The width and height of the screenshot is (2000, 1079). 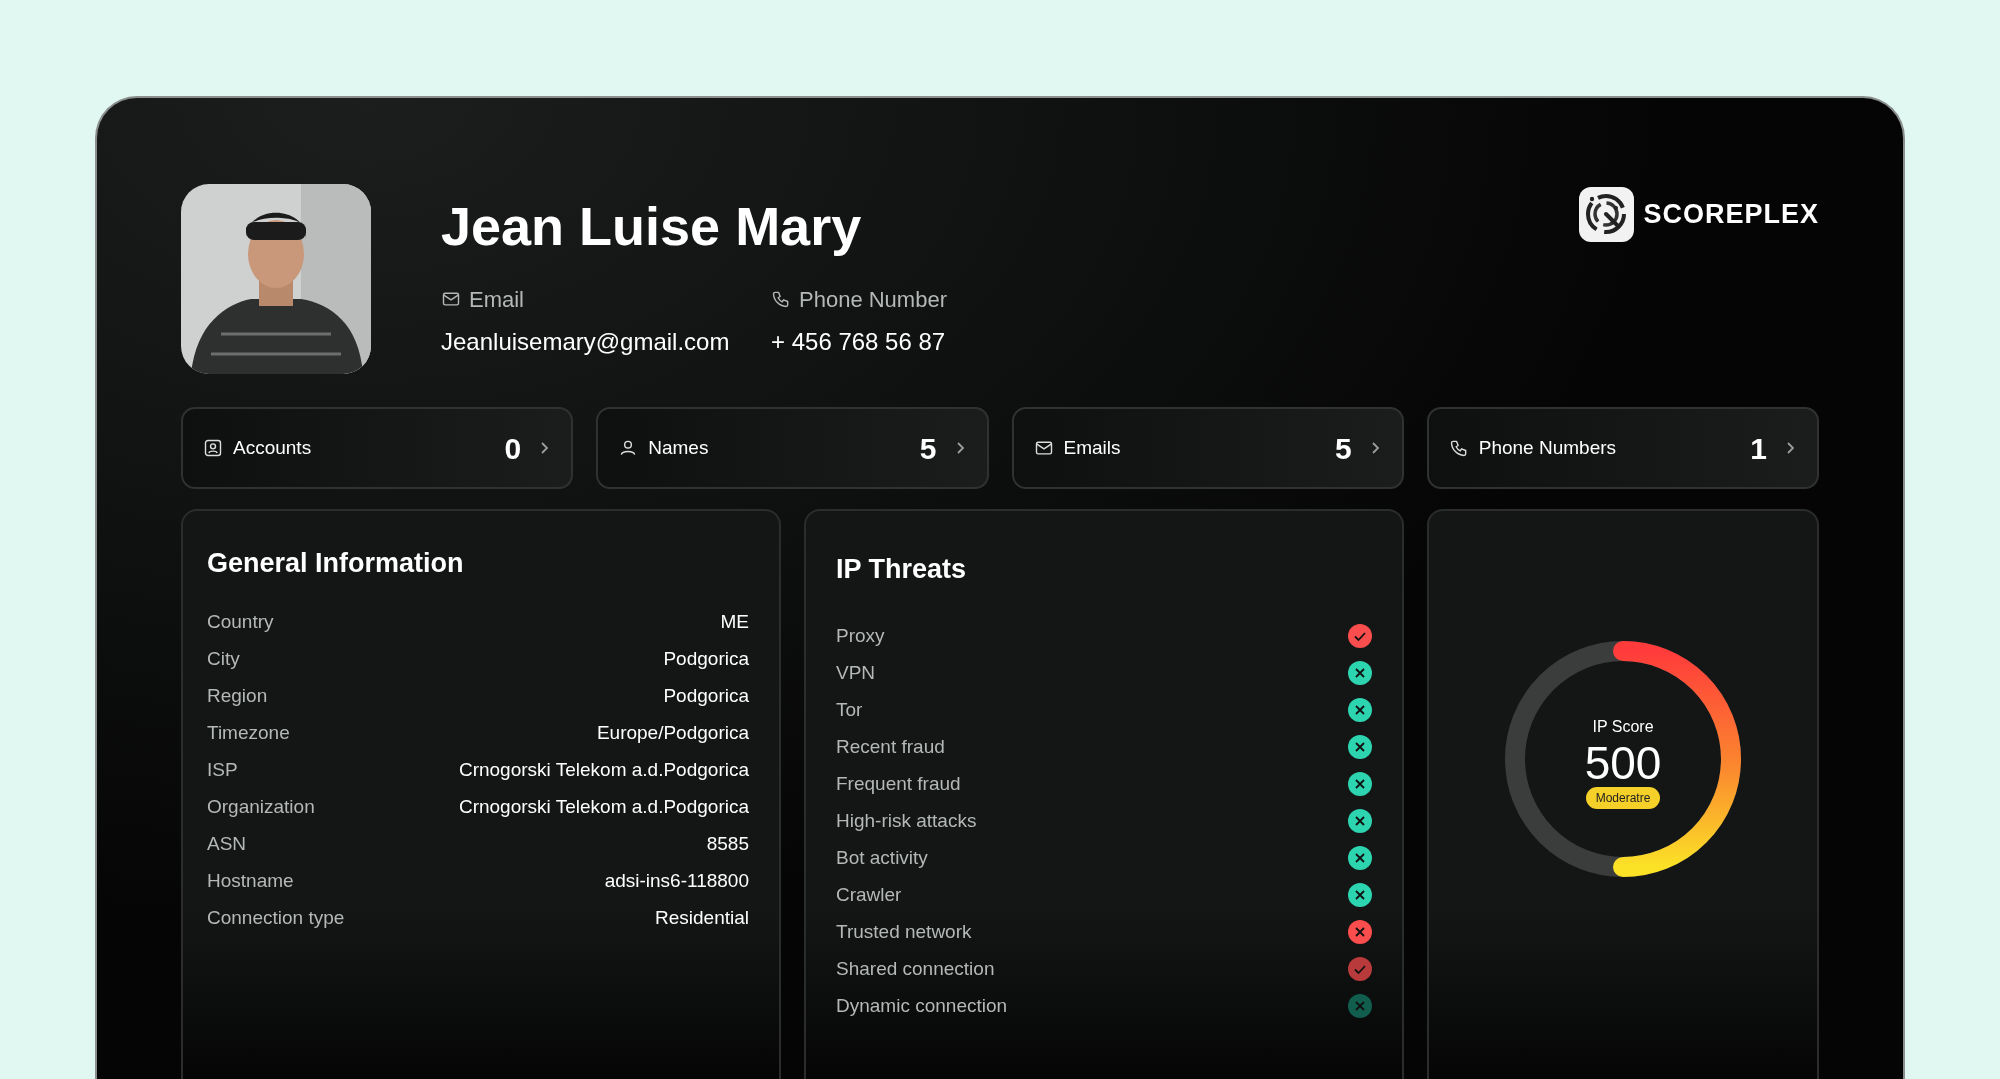 I want to click on info-label: Country, so click(x=240, y=621).